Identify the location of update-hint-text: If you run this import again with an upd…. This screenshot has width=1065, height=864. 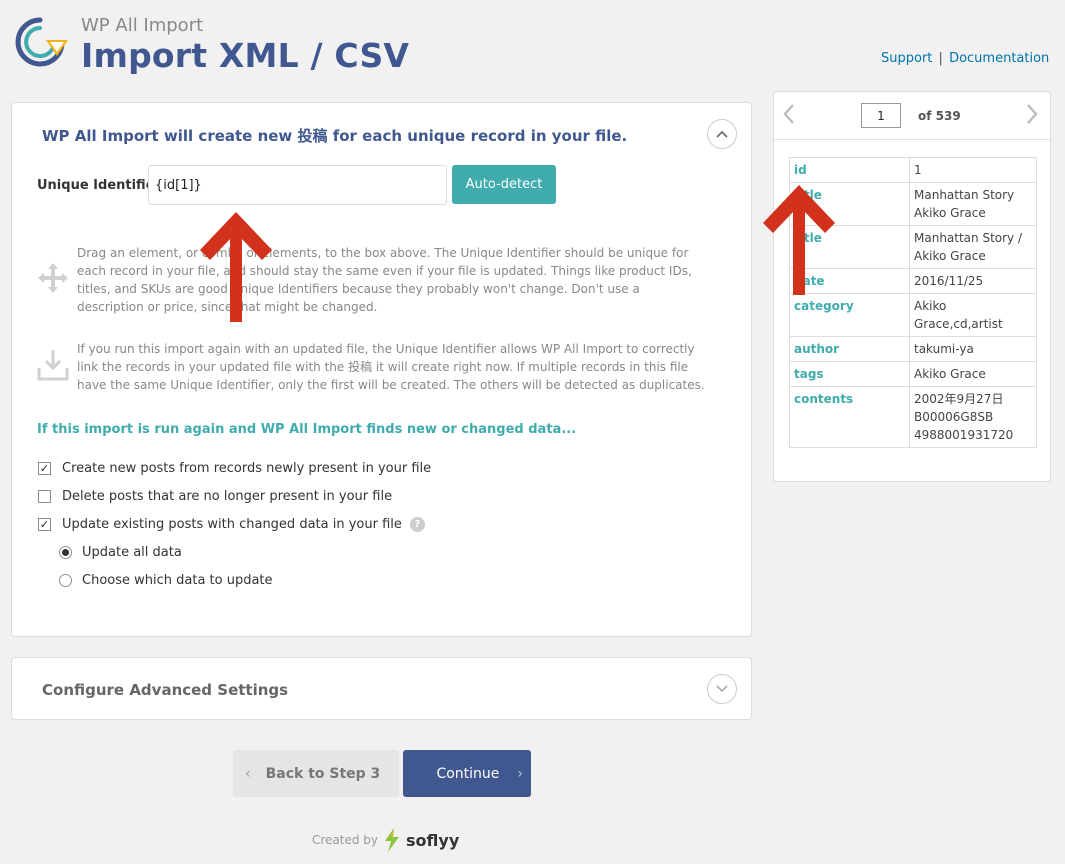
(391, 367).